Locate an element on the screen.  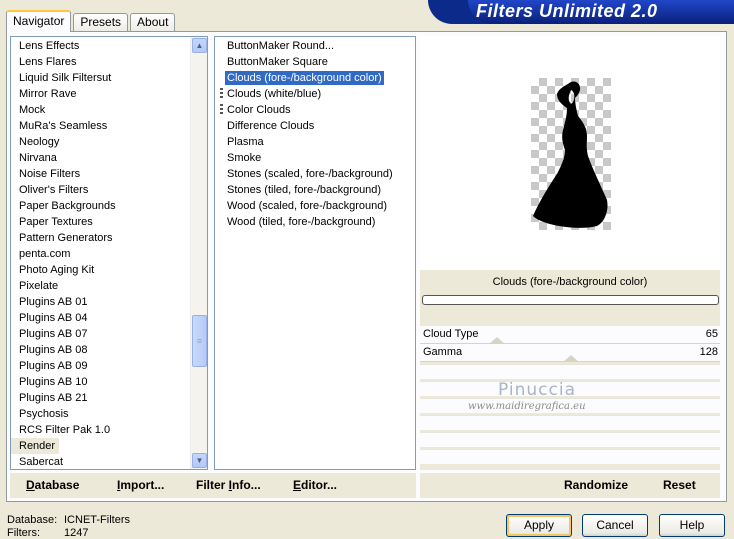
apply-button: Apply is located at coordinates (539, 525).